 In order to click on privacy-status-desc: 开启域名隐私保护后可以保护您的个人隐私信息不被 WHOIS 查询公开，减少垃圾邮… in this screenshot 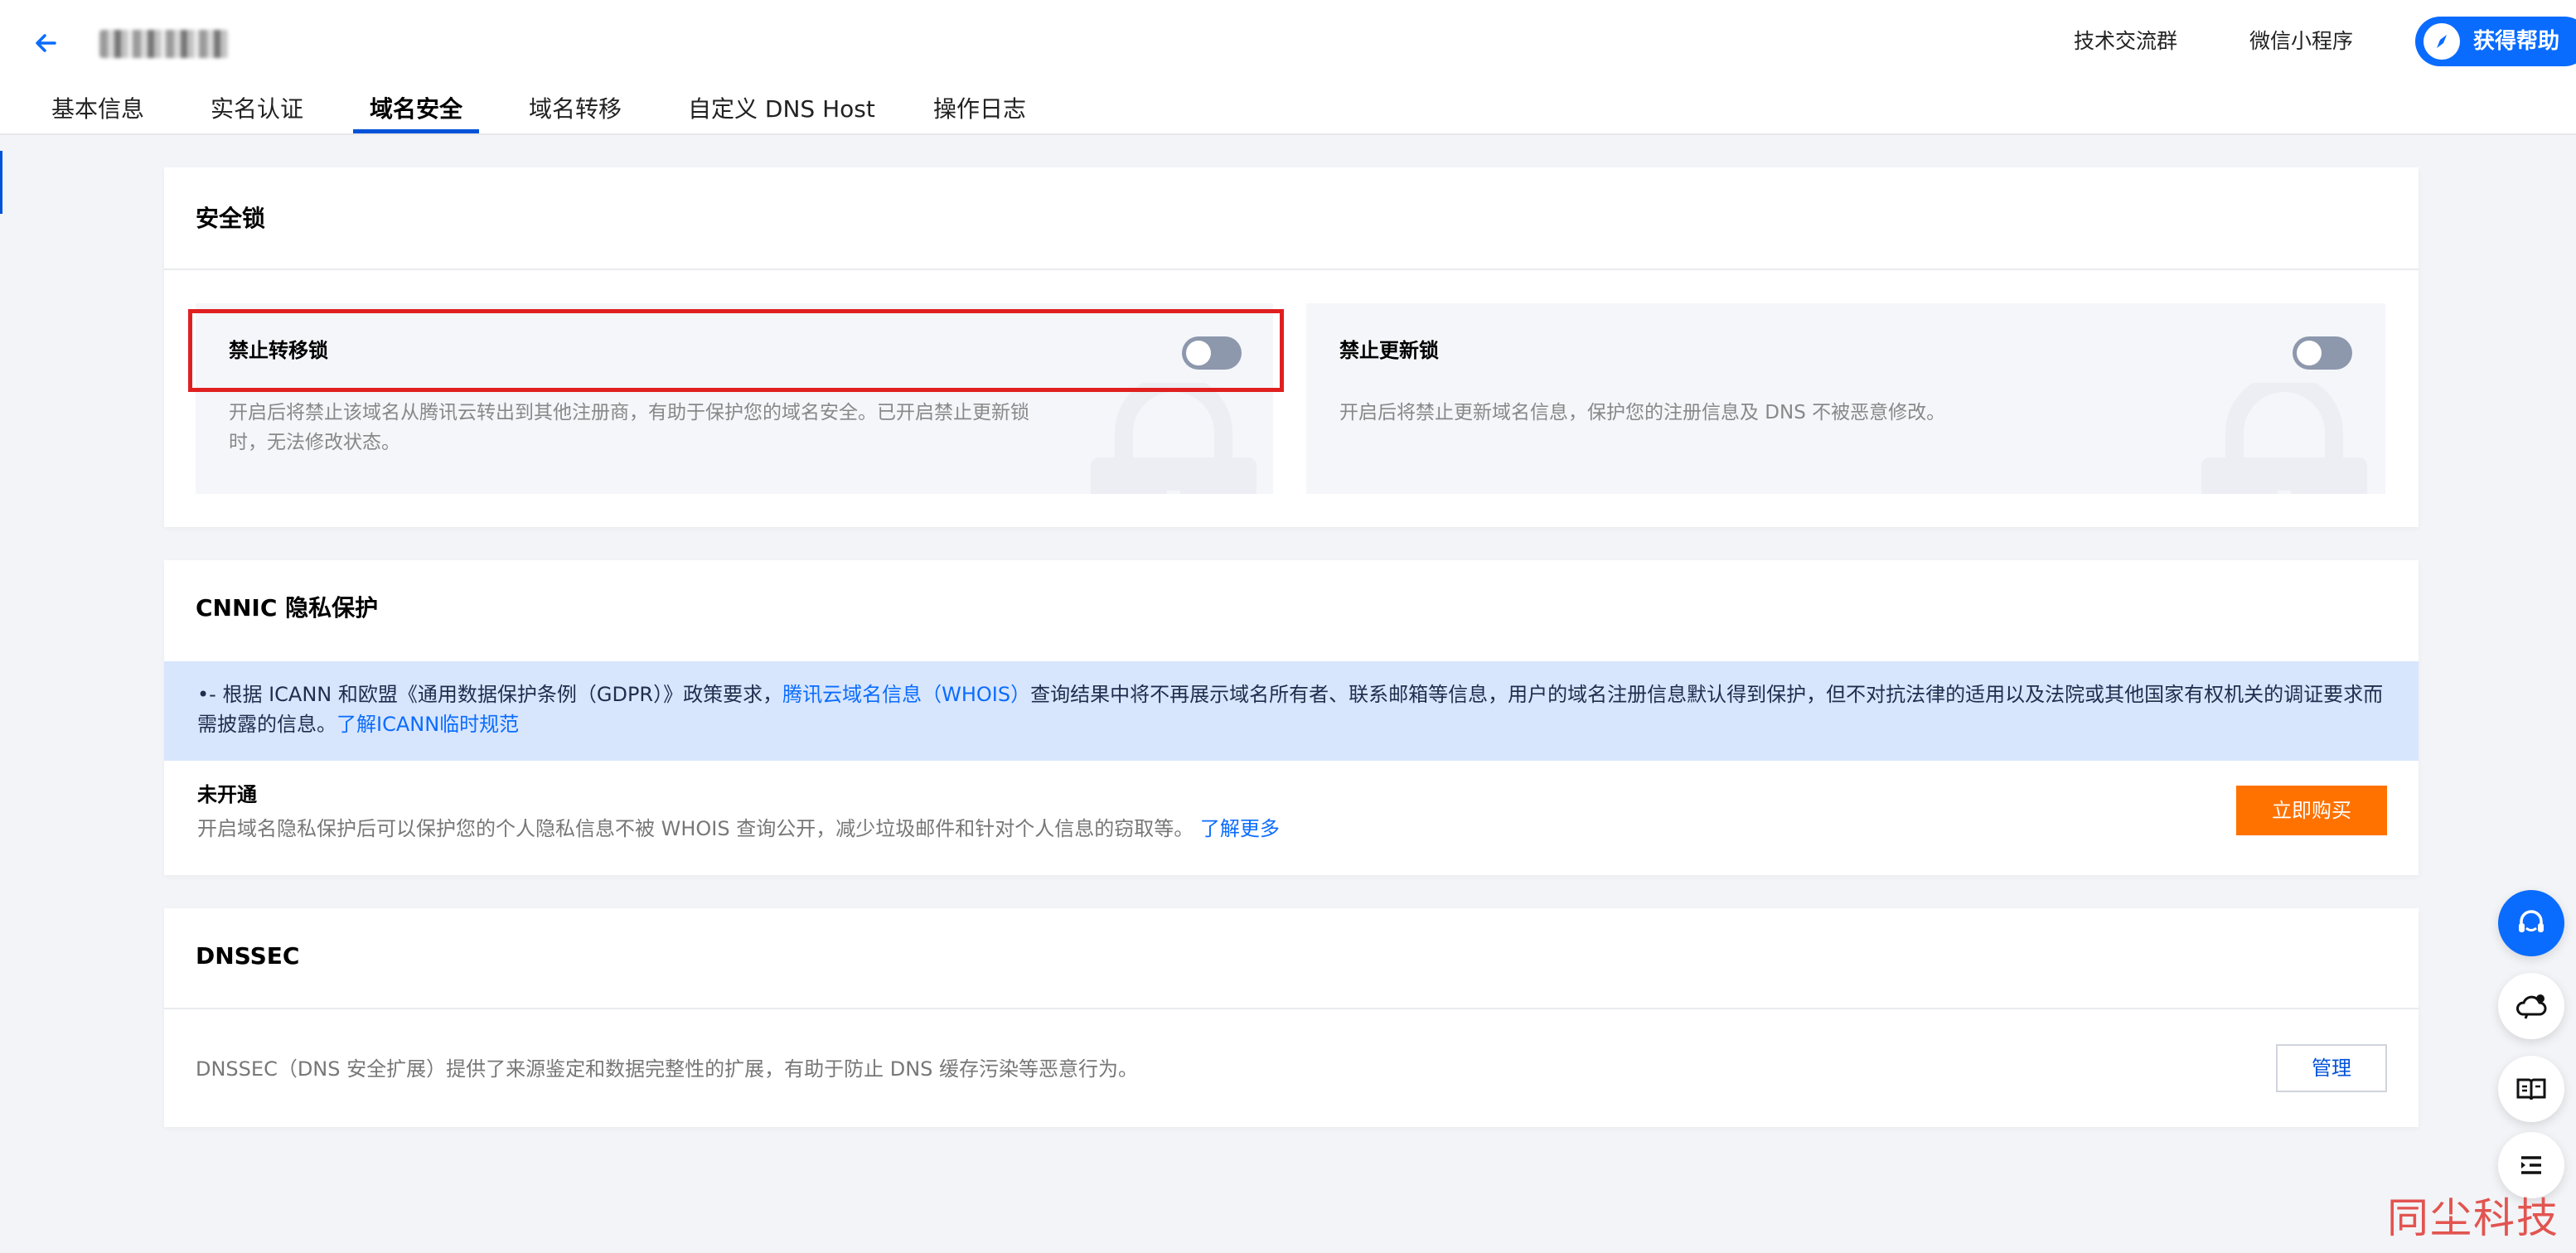, I will do `click(738, 829)`.